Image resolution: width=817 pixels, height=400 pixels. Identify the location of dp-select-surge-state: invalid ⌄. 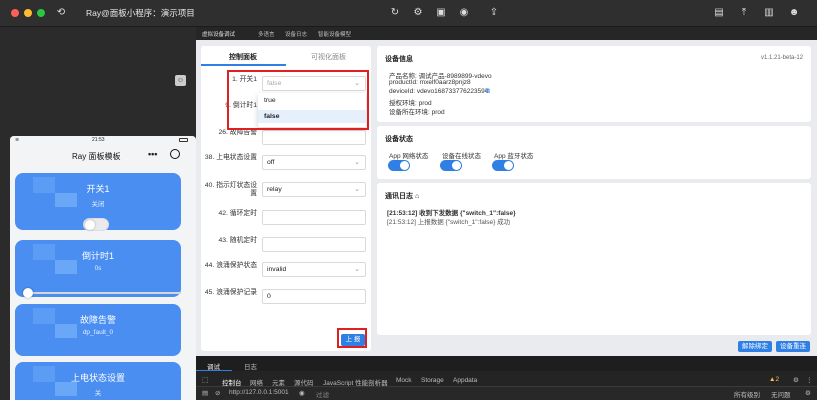
(314, 269).